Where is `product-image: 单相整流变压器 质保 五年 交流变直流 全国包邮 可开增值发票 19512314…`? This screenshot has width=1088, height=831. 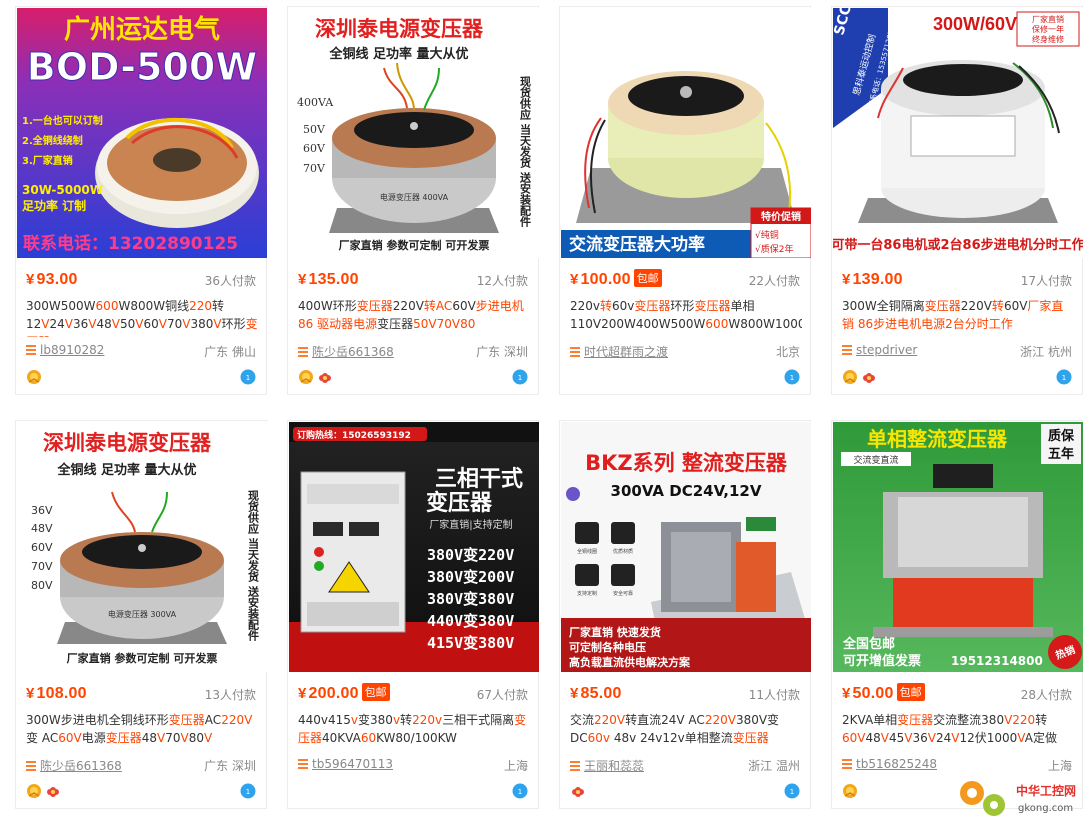 product-image: 单相整流变压器 质保 五年 交流变直流 全国包邮 可开增值发票 19512314… is located at coordinates (958, 547).